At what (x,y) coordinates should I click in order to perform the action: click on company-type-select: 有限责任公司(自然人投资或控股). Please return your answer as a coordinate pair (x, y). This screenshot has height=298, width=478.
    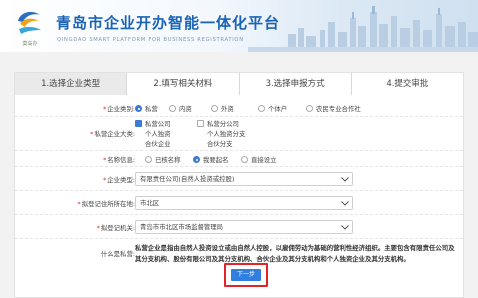
    Looking at the image, I should click on (244, 179).